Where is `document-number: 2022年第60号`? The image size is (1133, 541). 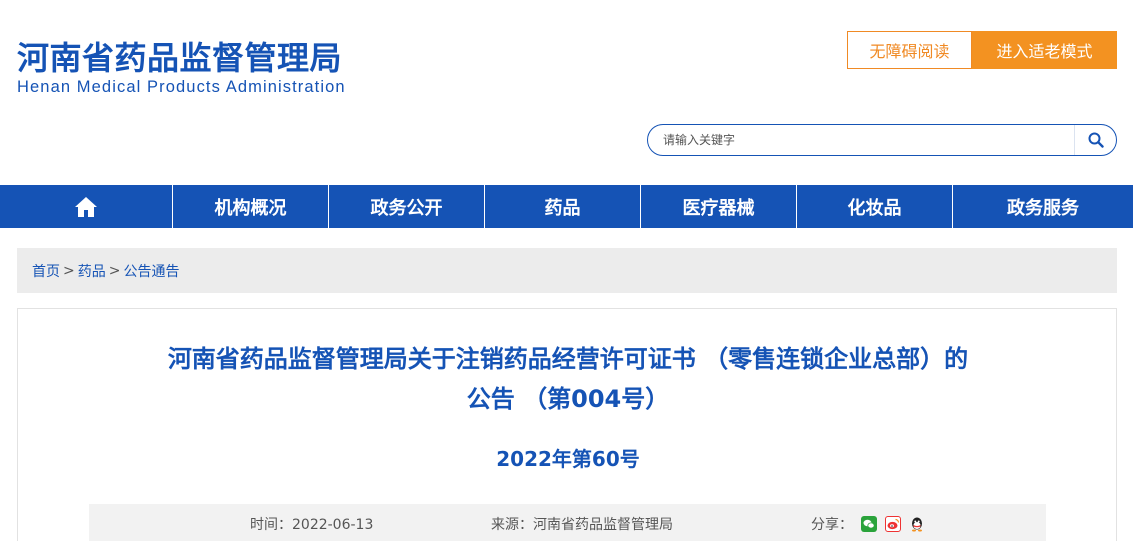 document-number: 2022年第60号 is located at coordinates (568, 459).